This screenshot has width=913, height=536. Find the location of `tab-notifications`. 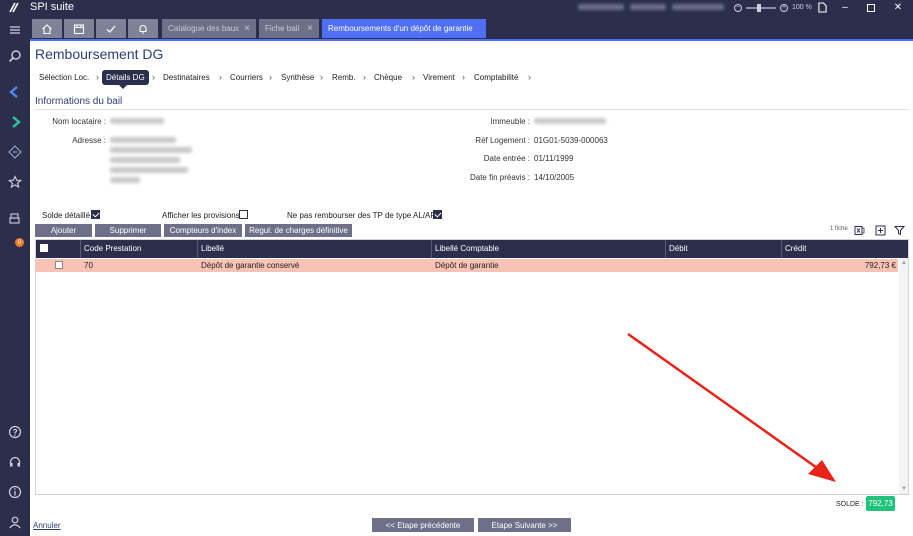

tab-notifications is located at coordinates (143, 28).